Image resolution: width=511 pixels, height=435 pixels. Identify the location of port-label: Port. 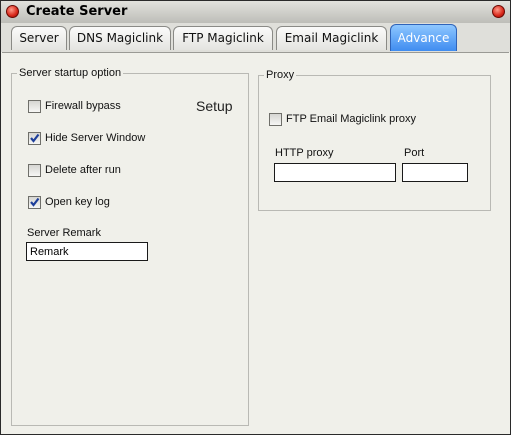
(414, 153).